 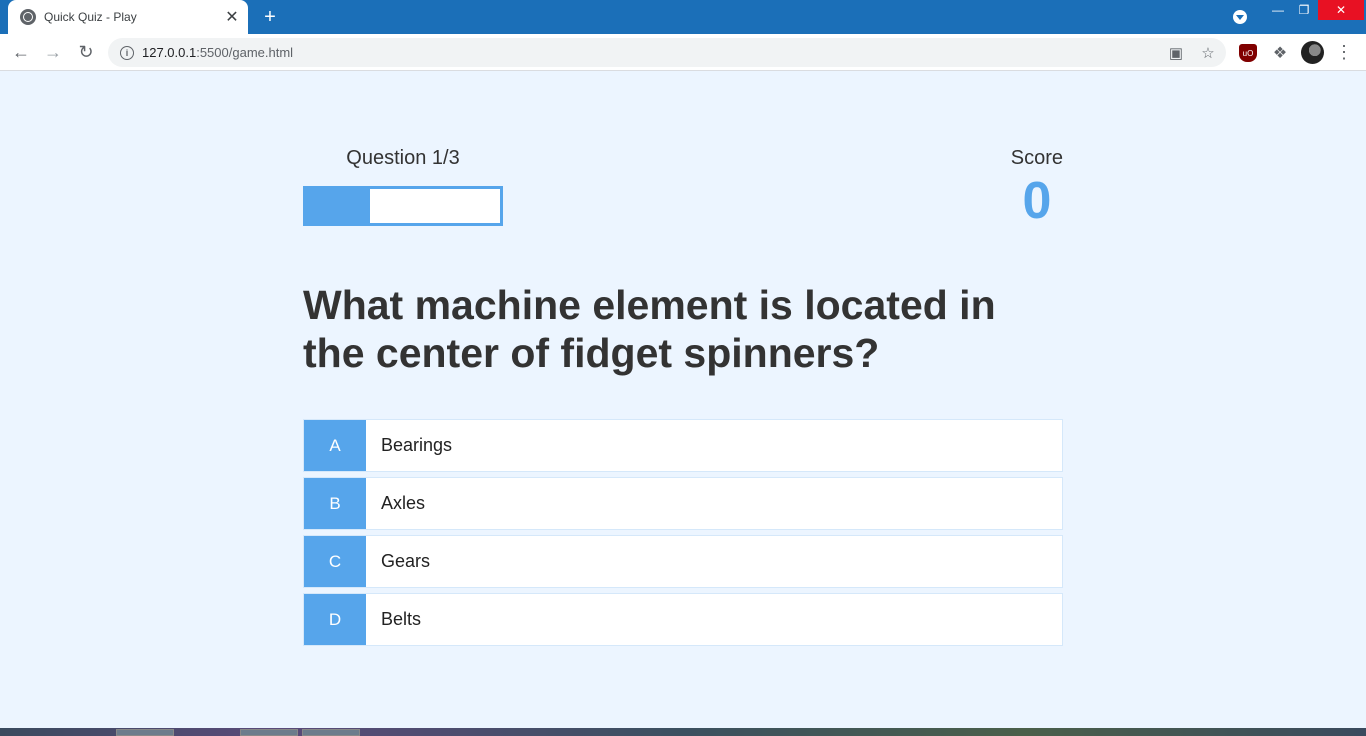 I want to click on window-restore-button: ❐, so click(x=1304, y=10).